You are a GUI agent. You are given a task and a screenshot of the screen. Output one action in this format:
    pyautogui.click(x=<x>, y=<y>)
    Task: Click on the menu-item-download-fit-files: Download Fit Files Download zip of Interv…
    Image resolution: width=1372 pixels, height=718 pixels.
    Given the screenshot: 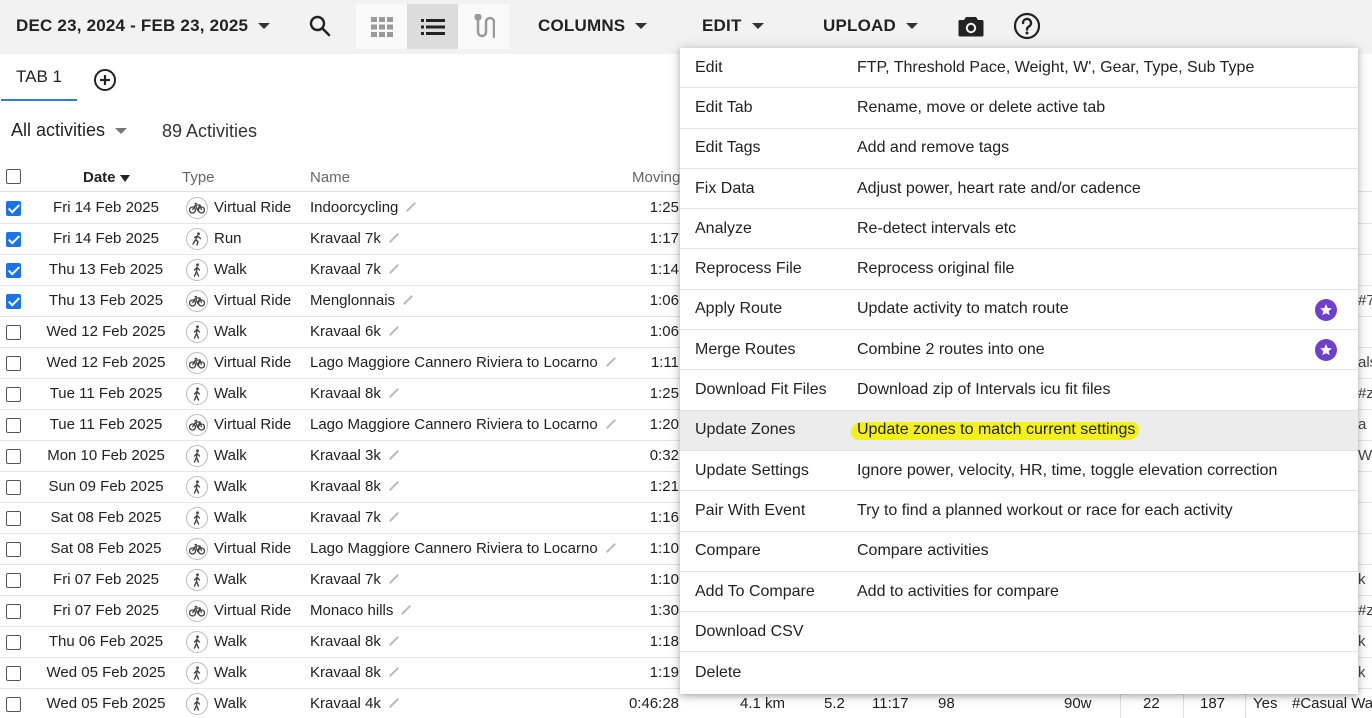 What is the action you would take?
    pyautogui.click(x=1019, y=390)
    